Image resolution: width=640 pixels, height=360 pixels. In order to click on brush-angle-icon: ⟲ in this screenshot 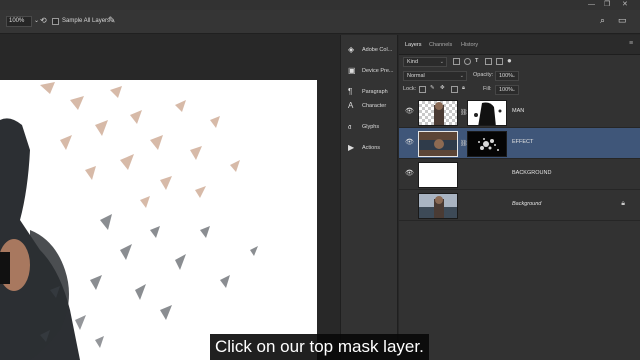, I will do `click(43, 20)`.